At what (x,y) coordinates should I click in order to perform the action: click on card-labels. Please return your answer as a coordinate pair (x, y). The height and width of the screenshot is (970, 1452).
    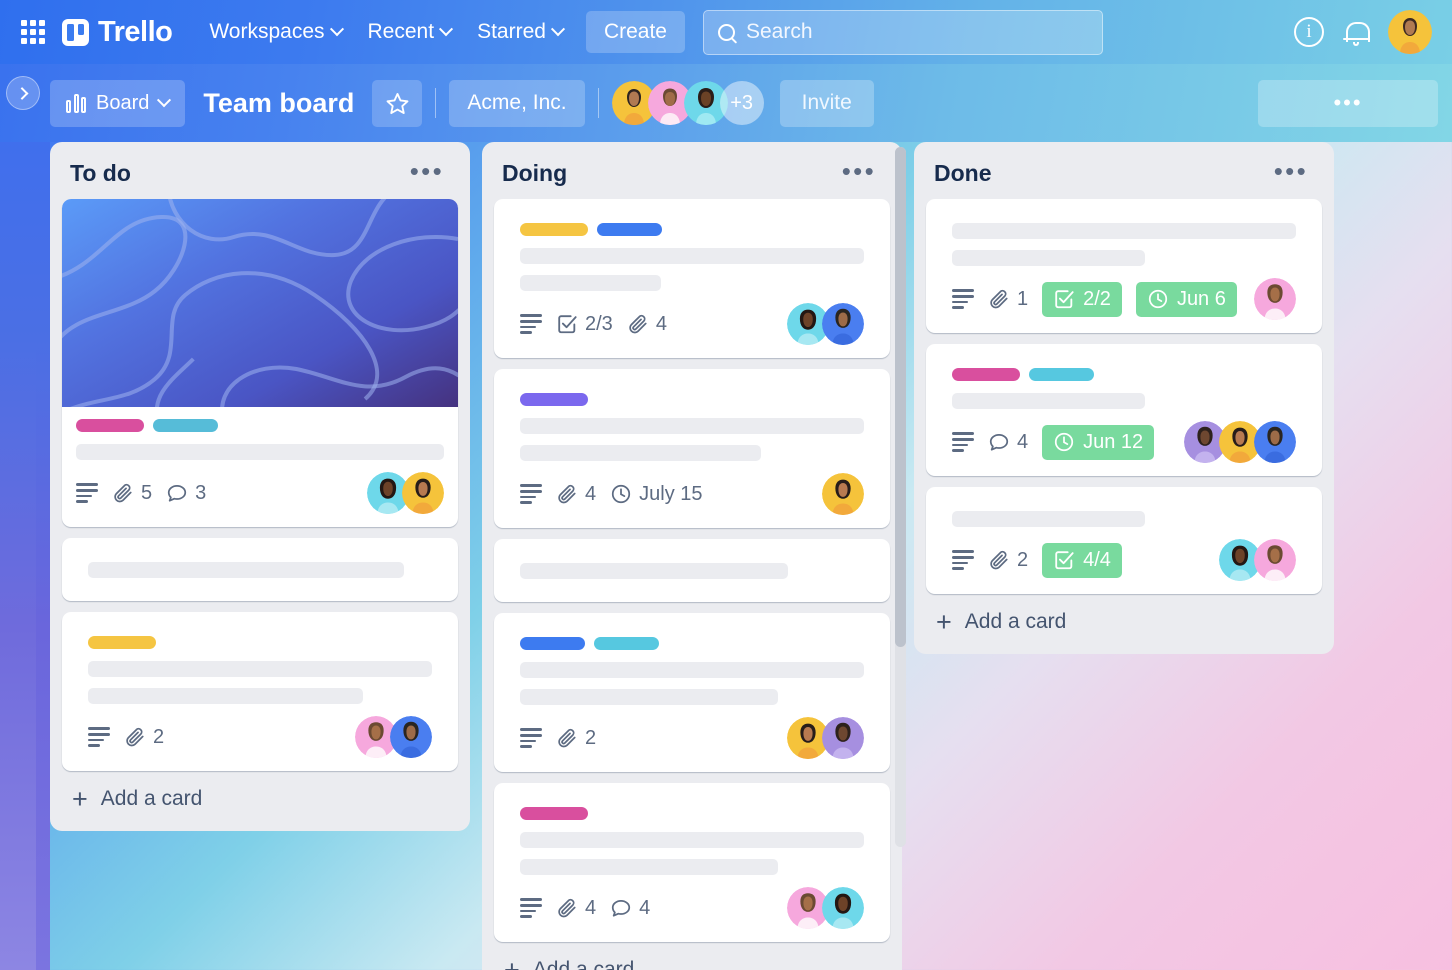
    Looking at the image, I should click on (692, 399).